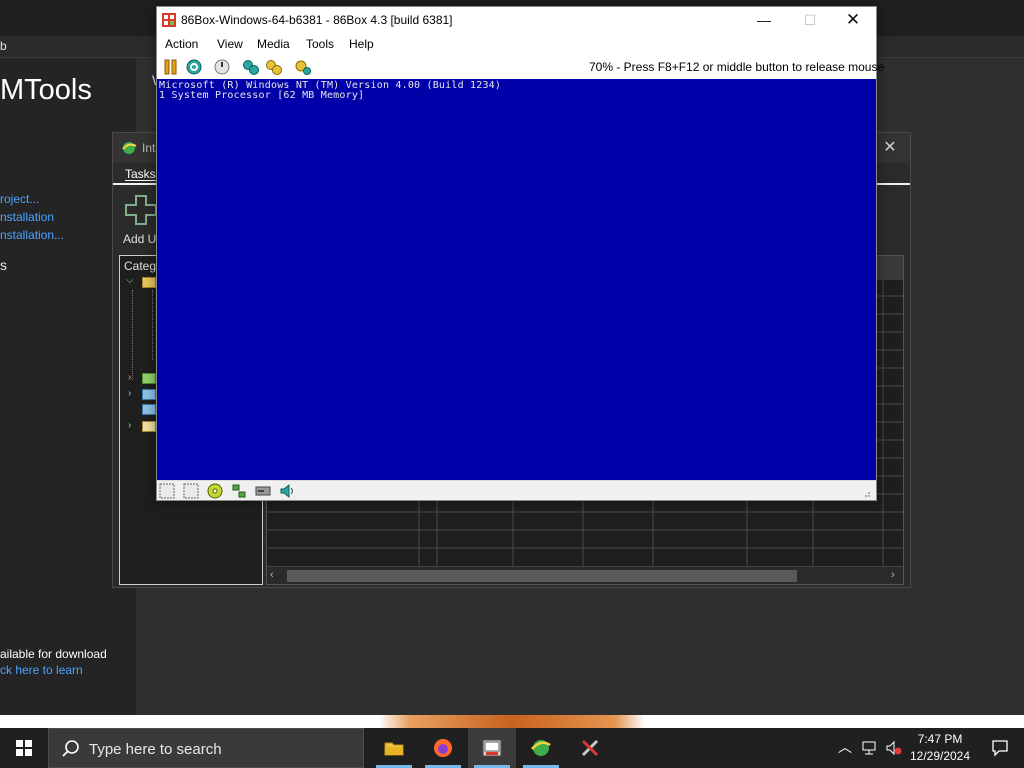  Describe the element at coordinates (239, 491) in the screenshot. I see `network-icon` at that location.